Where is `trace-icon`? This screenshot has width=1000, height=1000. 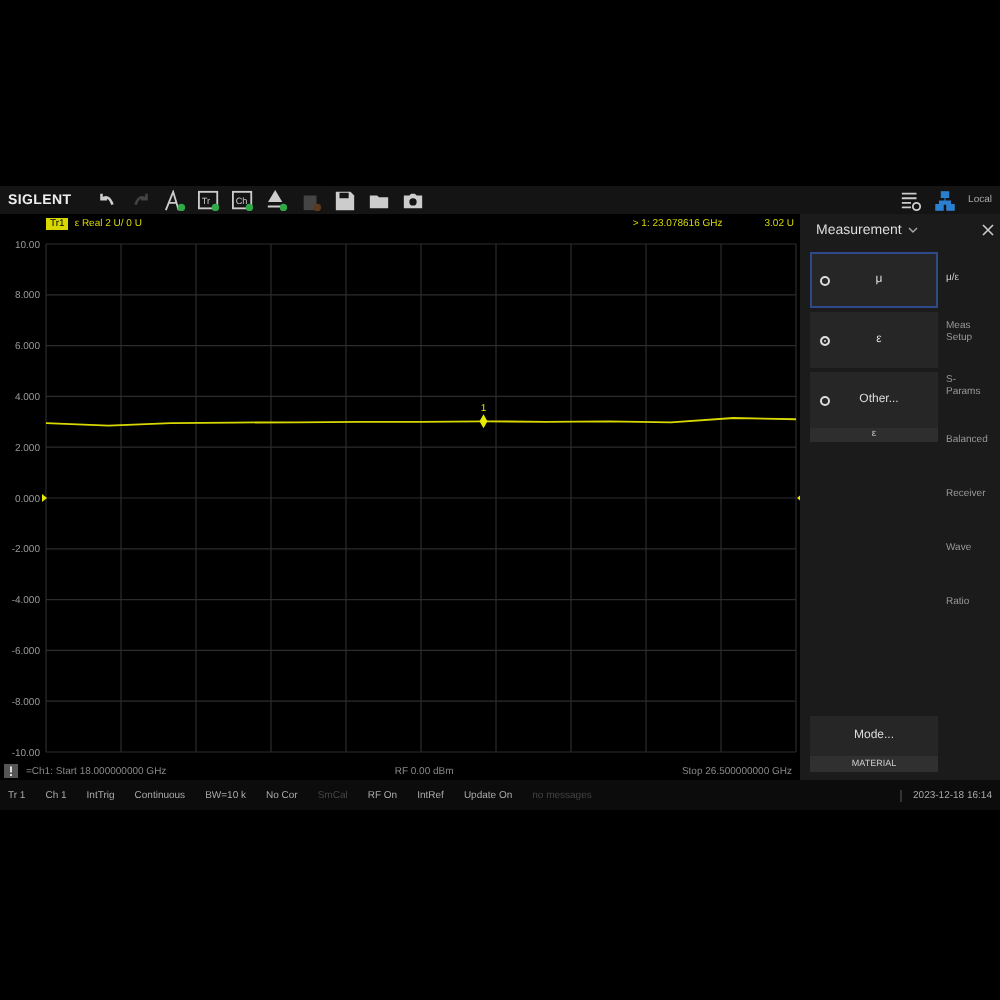
trace-icon is located at coordinates (174, 200).